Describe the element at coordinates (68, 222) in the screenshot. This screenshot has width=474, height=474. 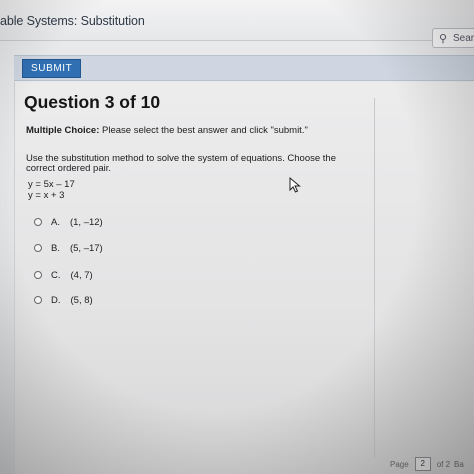
I see `option-a: A. (1, –12)` at that location.